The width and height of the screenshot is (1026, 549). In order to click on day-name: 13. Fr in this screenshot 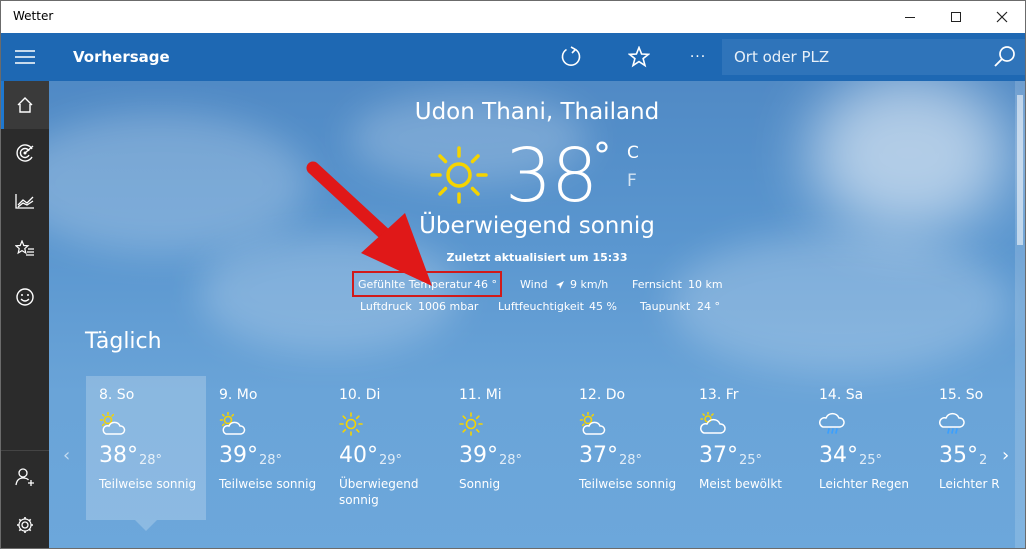, I will do `click(719, 395)`.